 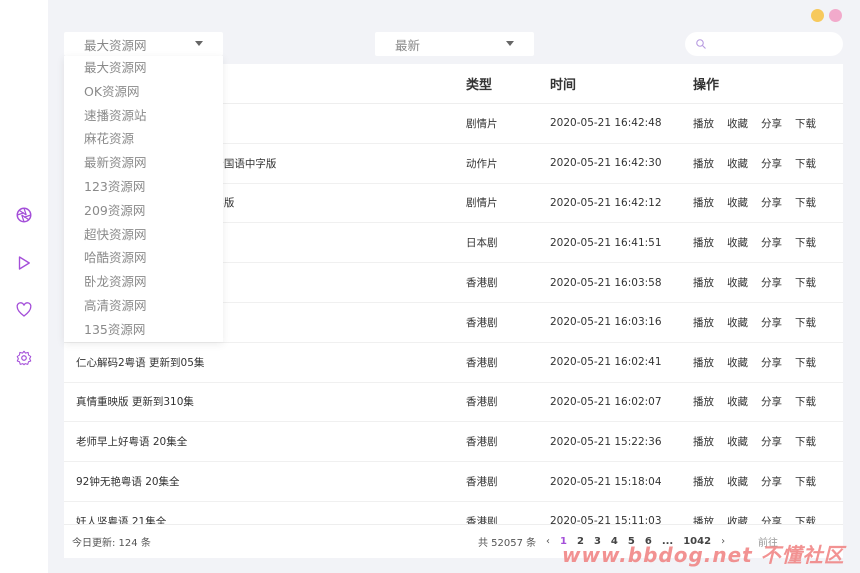 I want to click on source-option: 123资源网, so click(x=143, y=187).